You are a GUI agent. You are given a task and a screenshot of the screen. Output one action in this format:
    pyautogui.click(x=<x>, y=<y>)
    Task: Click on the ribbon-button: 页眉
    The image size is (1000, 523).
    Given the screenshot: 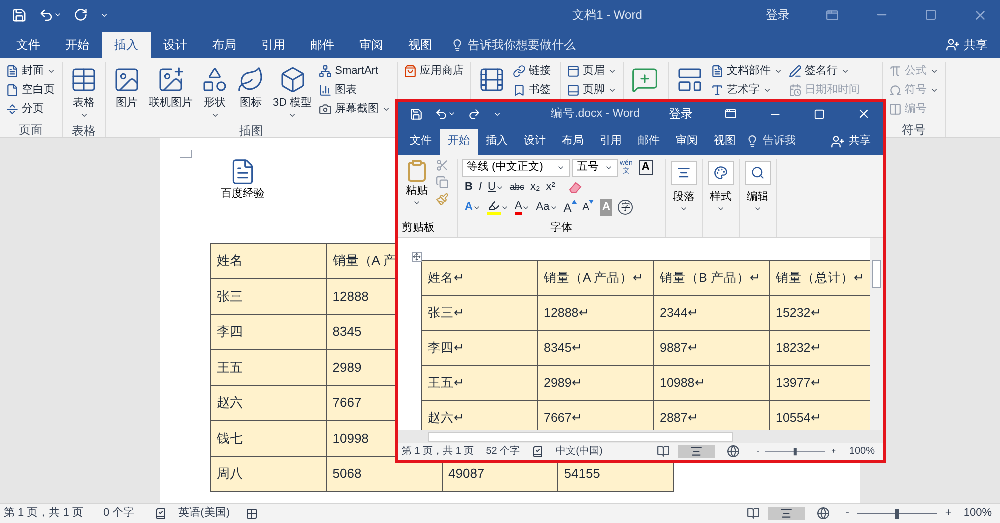 What is the action you would take?
    pyautogui.click(x=592, y=71)
    